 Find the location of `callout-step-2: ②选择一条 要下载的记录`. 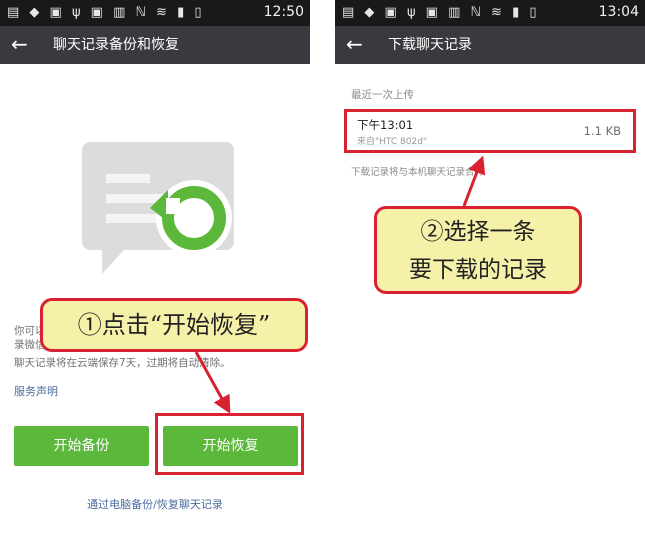

callout-step-2: ②选择一条 要下载的记录 is located at coordinates (478, 250).